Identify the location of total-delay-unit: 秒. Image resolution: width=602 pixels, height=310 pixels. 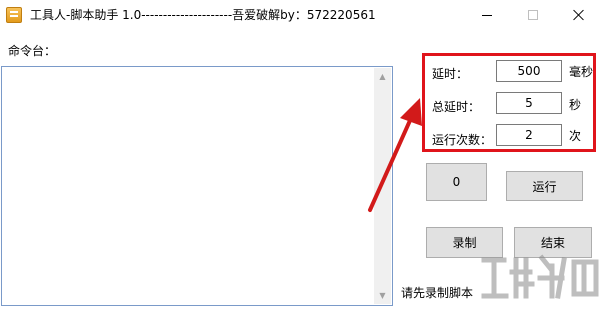
(575, 105).